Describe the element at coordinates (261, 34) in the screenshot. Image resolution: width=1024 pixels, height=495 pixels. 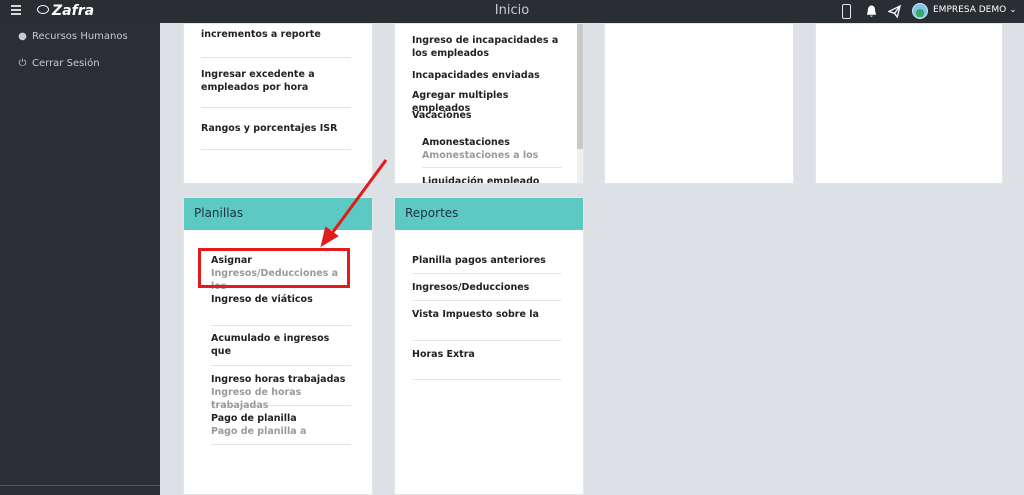
I see `list-item-label: incrementos a reporte` at that location.